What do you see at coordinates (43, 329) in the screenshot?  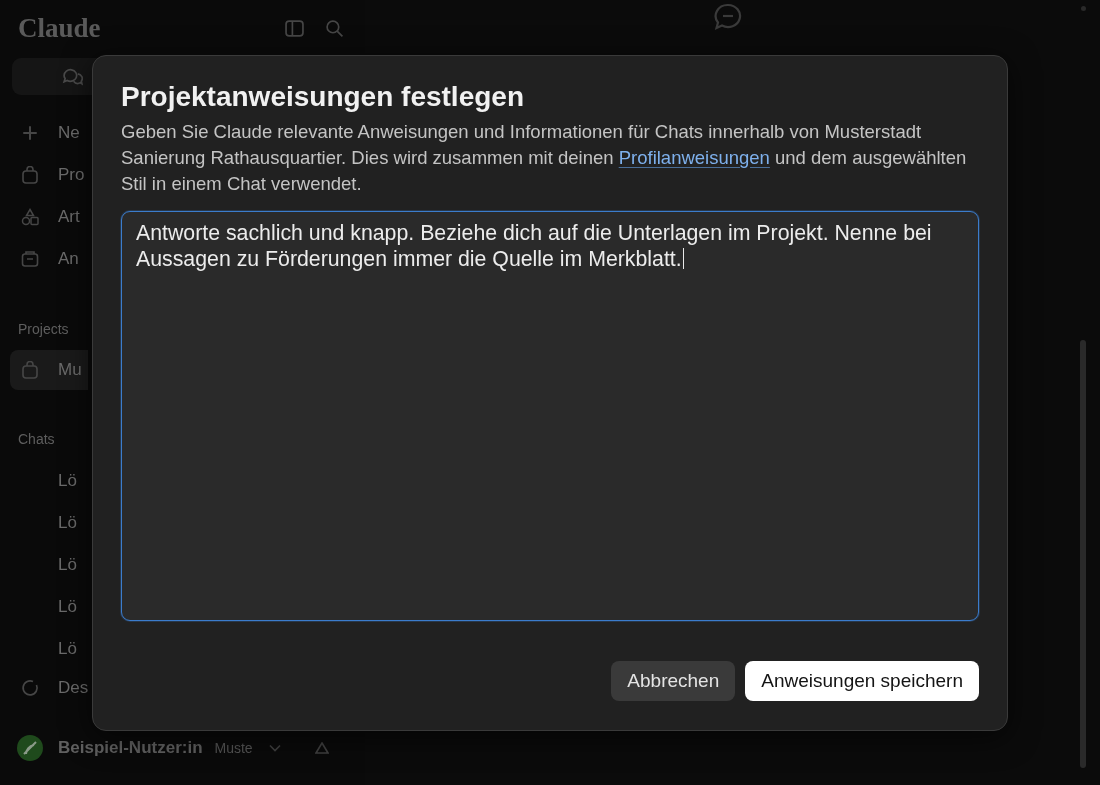 I see `section-heading: Projects` at bounding box center [43, 329].